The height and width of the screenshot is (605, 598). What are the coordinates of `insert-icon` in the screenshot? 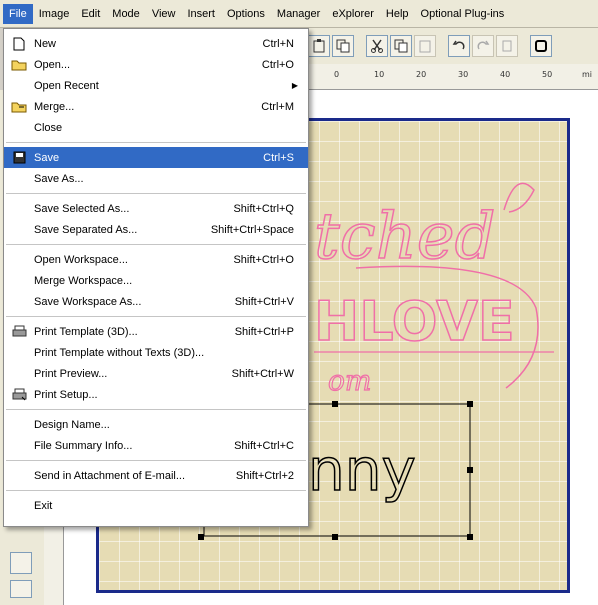 It's located at (507, 46).